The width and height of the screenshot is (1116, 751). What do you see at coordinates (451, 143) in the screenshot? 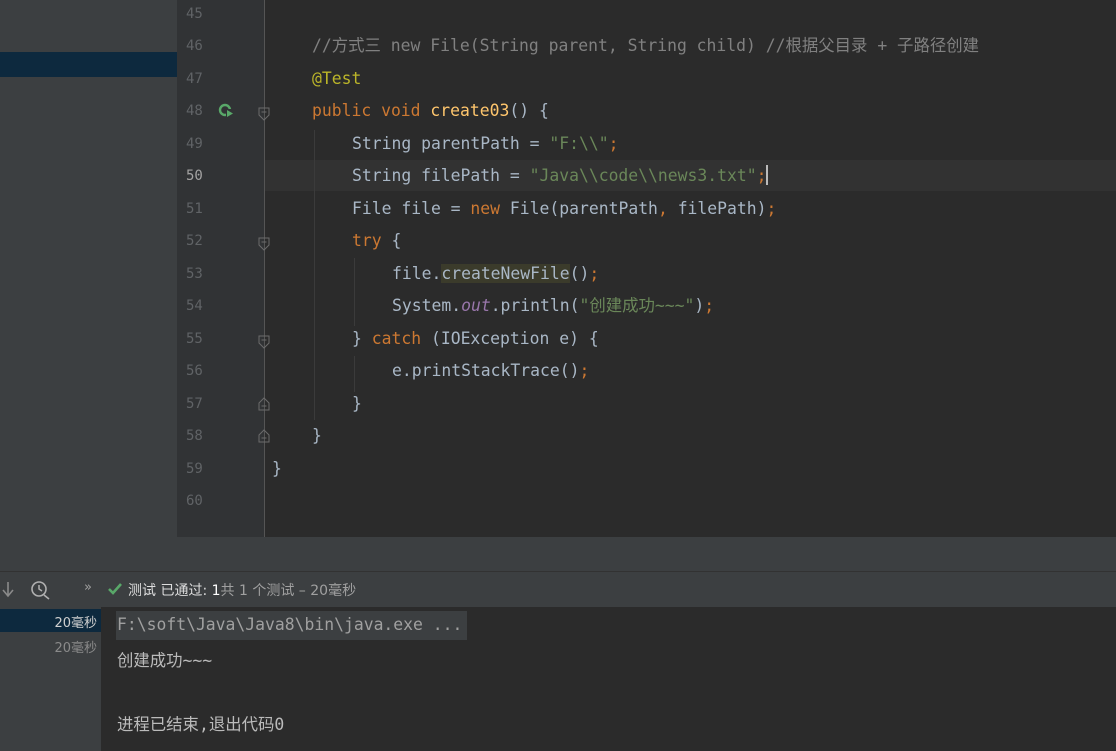
I see `code-text: String parentPath =` at bounding box center [451, 143].